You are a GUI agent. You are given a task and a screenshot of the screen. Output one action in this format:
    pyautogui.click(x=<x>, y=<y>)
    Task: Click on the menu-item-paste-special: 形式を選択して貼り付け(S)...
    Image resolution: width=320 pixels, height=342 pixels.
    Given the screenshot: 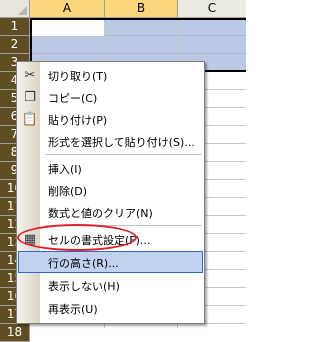 What is the action you would take?
    pyautogui.click(x=110, y=141)
    